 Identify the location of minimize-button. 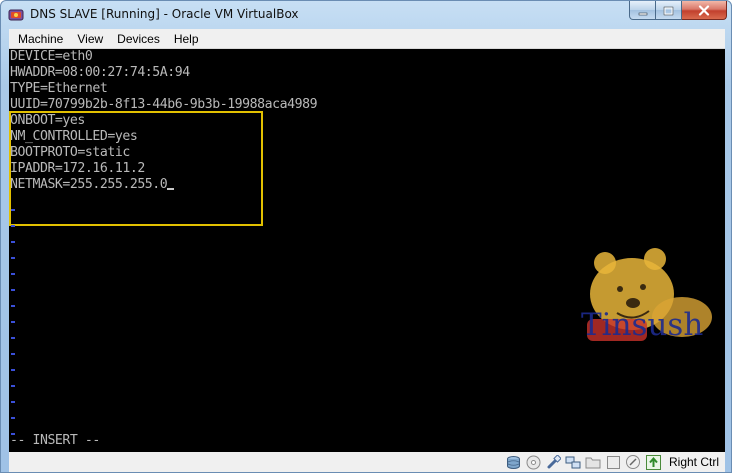
(642, 10).